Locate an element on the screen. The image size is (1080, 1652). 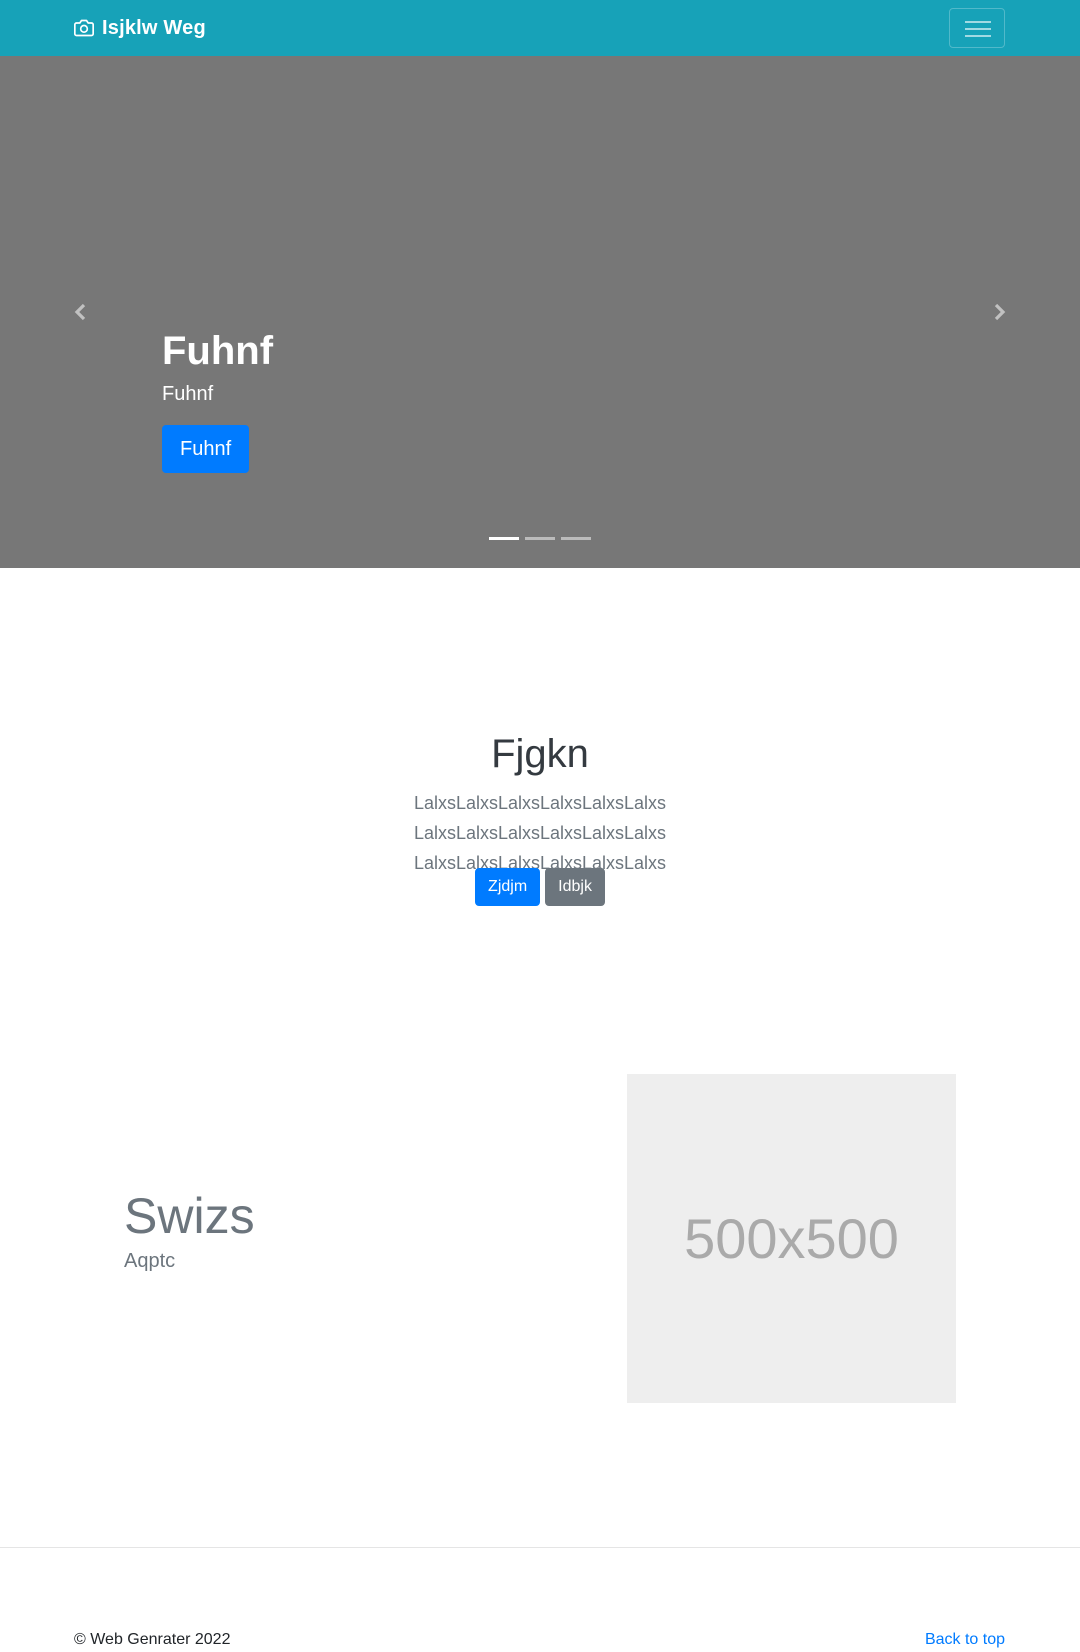
carousel-prev-button is located at coordinates (81, 312).